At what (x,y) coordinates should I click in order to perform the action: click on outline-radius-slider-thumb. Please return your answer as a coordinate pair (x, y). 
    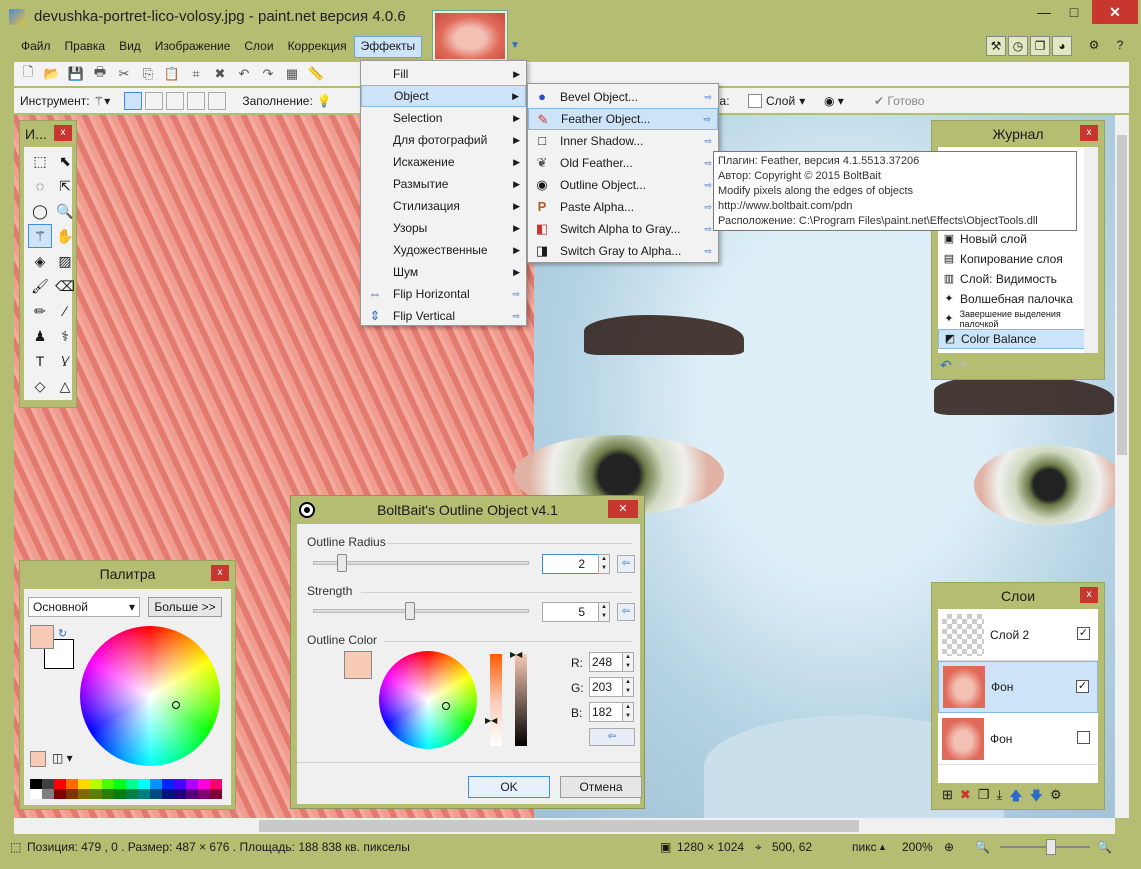
    Looking at the image, I should click on (342, 563).